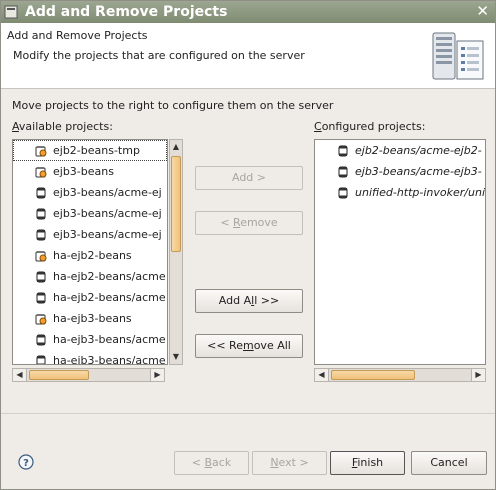 This screenshot has height=490, width=496. What do you see at coordinates (227, 222) in the screenshot?
I see `remove-button-prefix: <` at bounding box center [227, 222].